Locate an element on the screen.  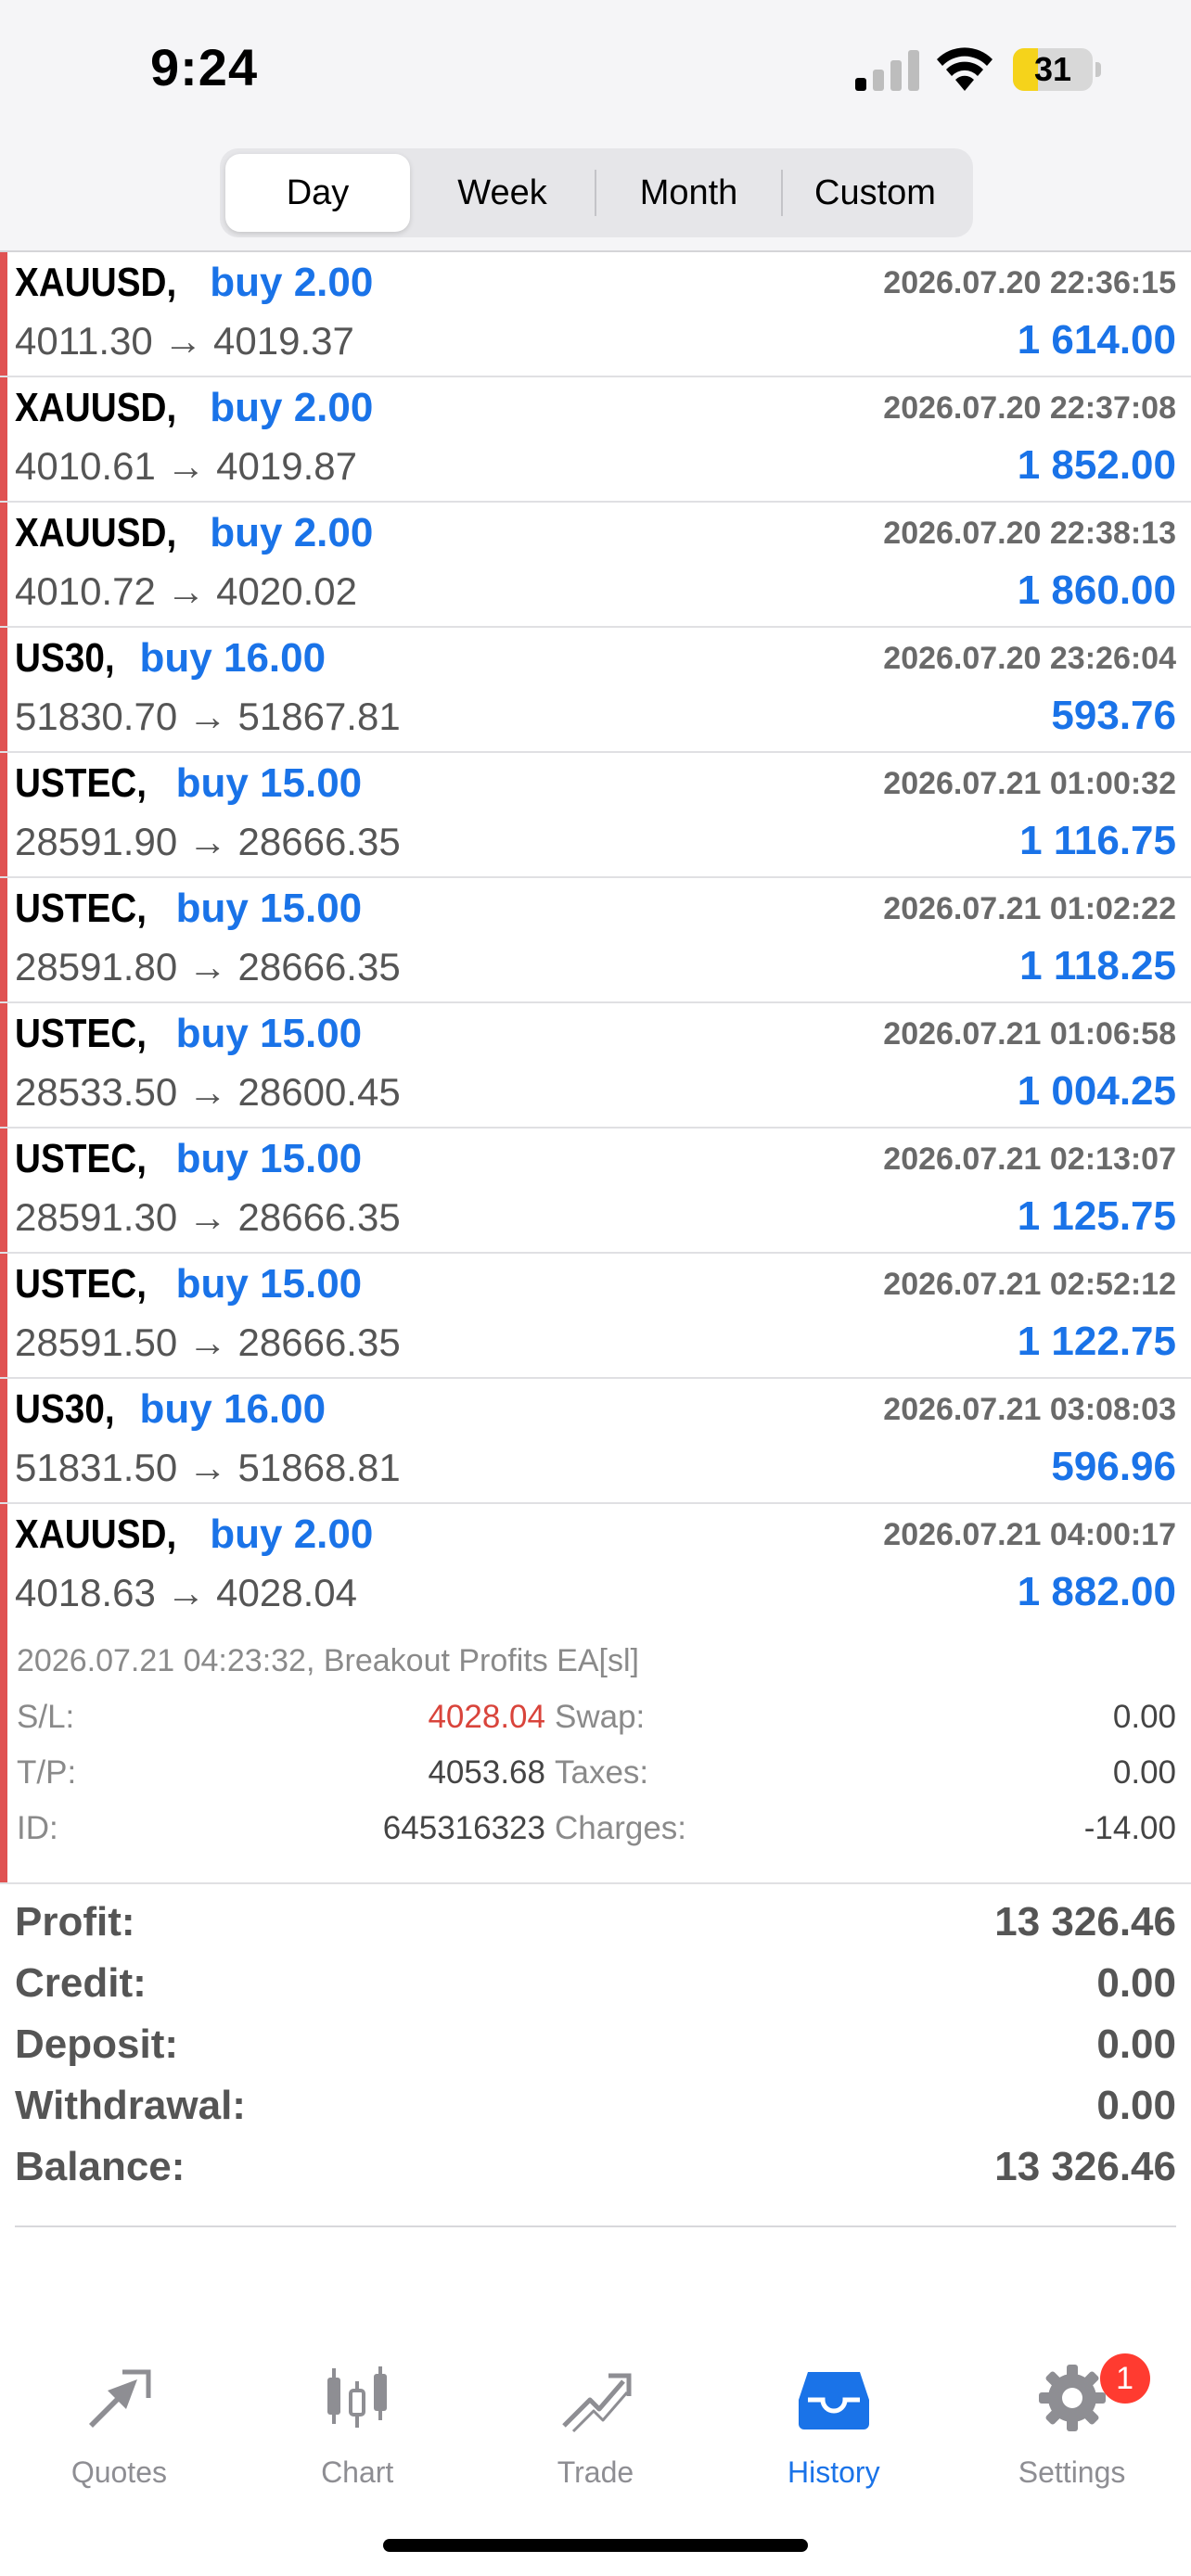
home-indicator is located at coordinates (595, 2545).